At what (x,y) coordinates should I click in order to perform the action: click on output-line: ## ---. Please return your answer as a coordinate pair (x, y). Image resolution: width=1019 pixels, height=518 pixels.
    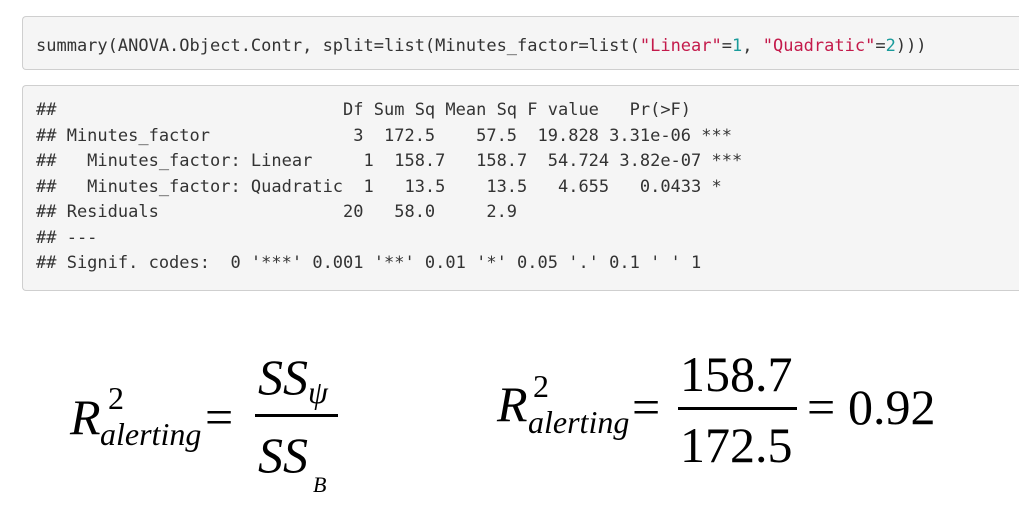
    Looking at the image, I should click on (67, 237).